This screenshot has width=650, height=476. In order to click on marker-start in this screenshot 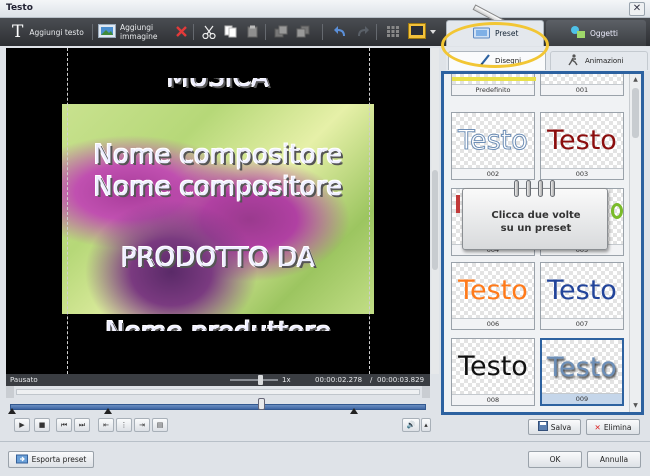, I will do `click(12, 411)`.